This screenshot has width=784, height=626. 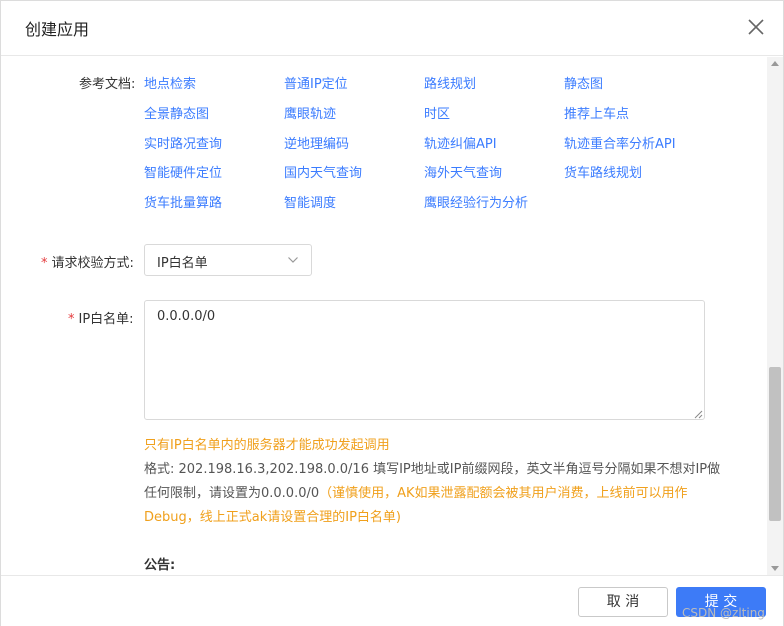 What do you see at coordinates (583, 82) in the screenshot?
I see `doc-link: 静态图` at bounding box center [583, 82].